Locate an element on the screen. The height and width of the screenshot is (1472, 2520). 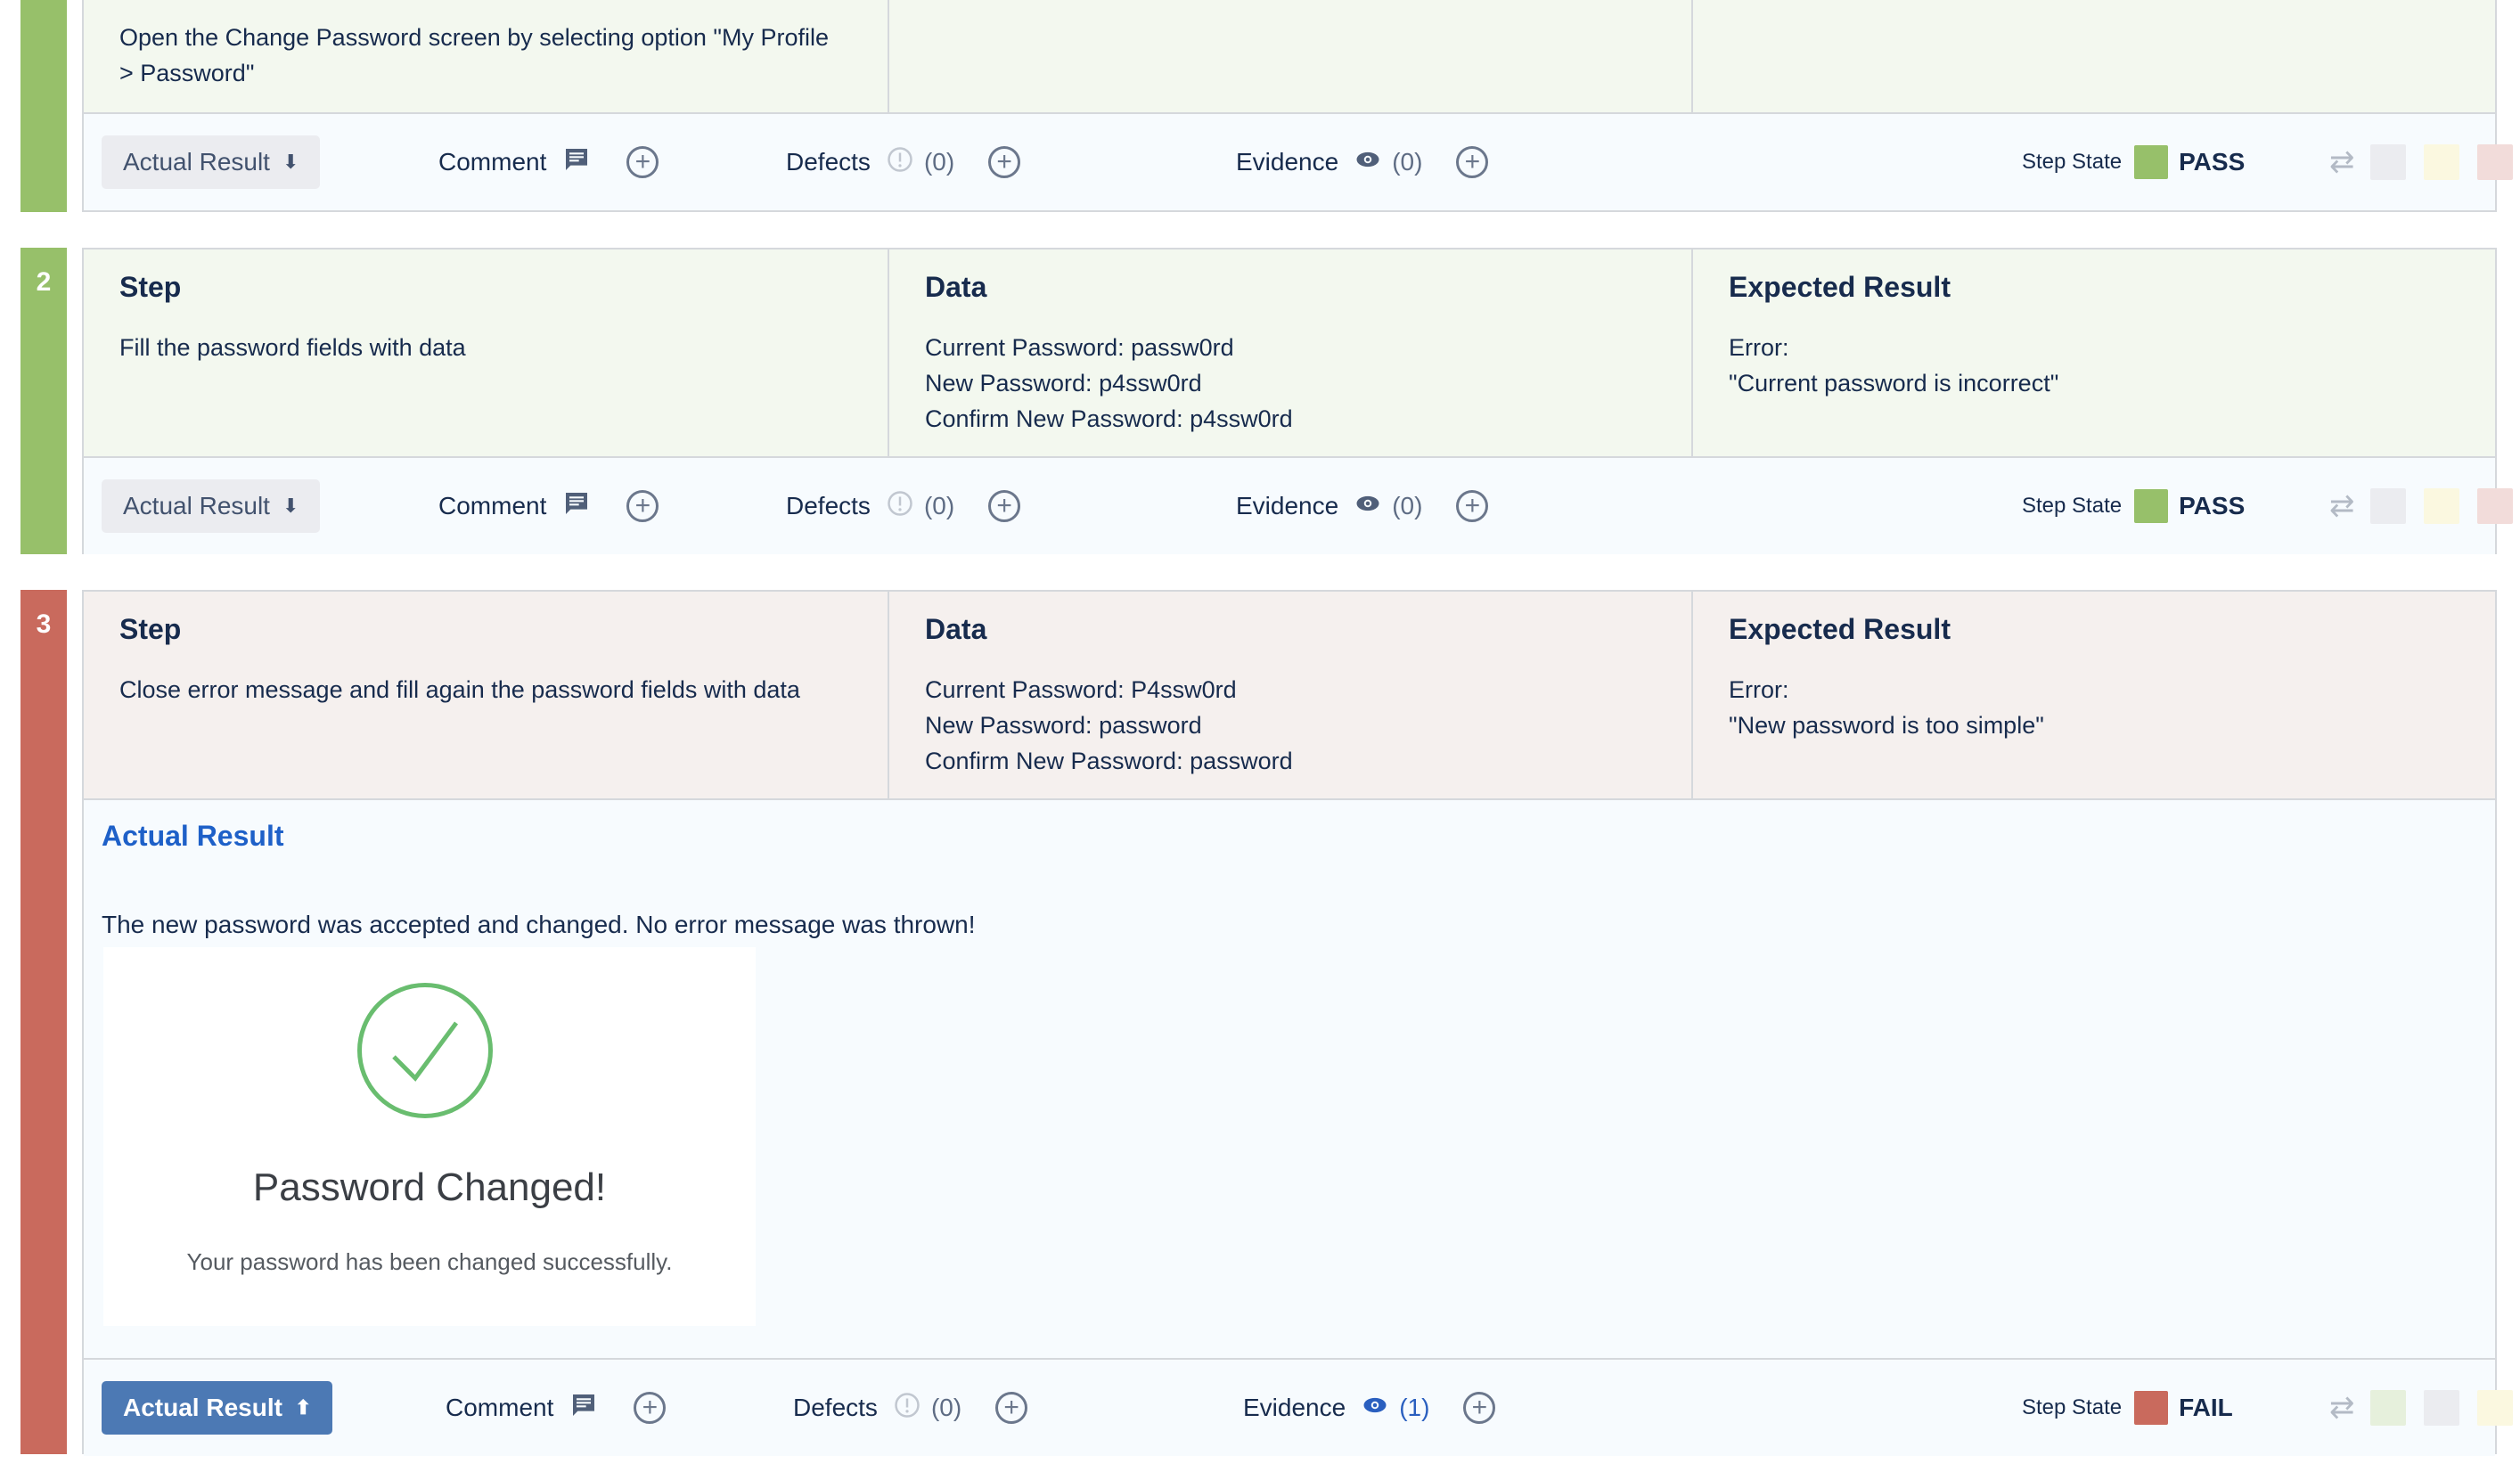
step-3-data-line: Confirm New Password: password is located at coordinates (1109, 761).